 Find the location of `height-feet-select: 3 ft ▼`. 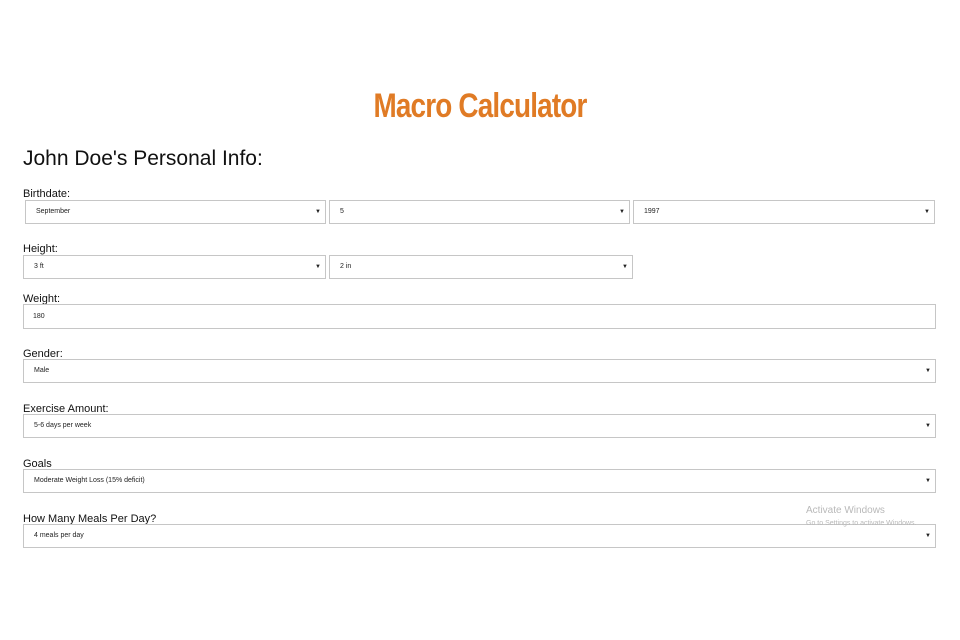

height-feet-select: 3 ft ▼ is located at coordinates (174, 267).